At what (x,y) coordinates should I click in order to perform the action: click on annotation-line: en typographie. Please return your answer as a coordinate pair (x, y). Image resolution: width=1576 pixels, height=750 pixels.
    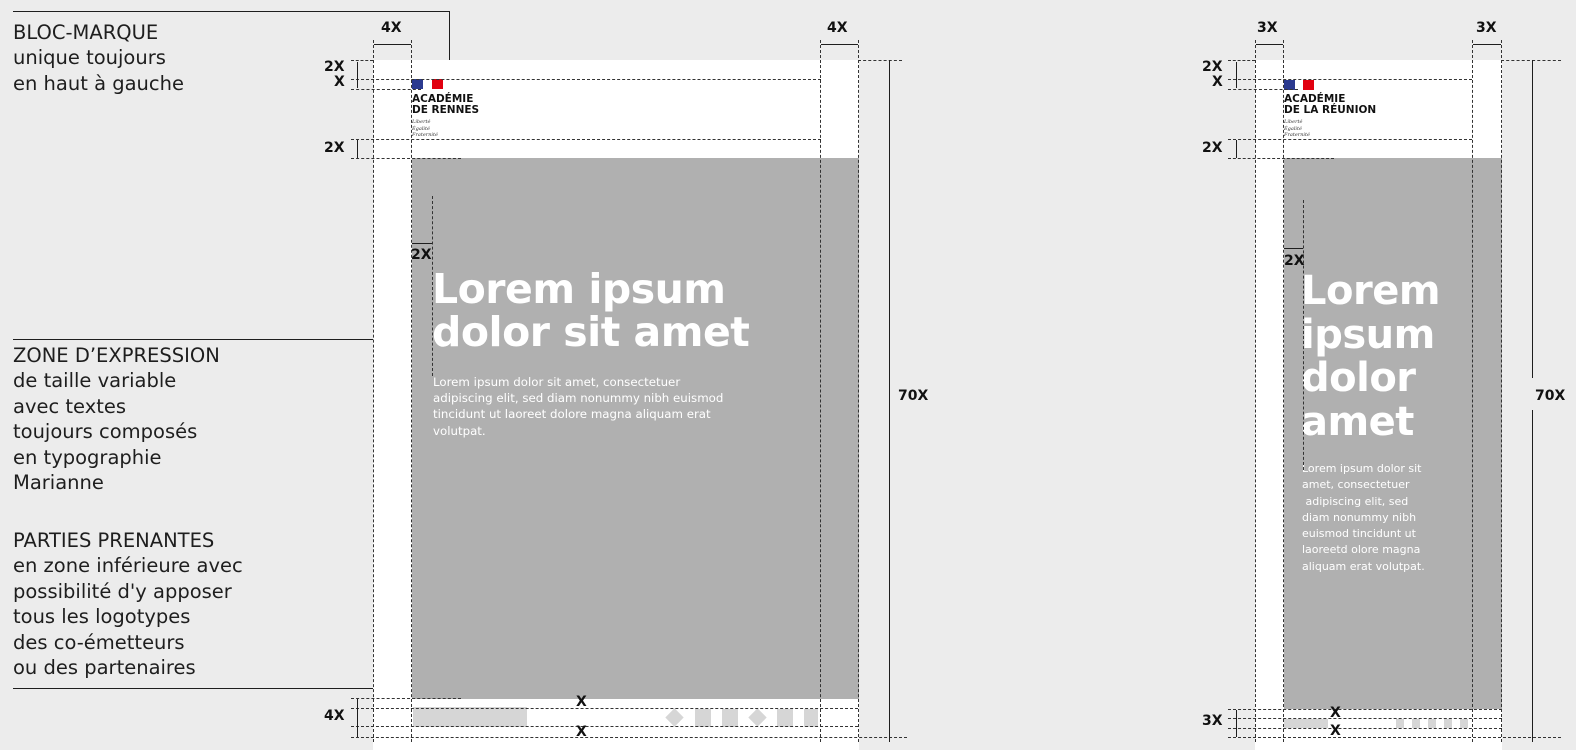
    Looking at the image, I should click on (87, 457).